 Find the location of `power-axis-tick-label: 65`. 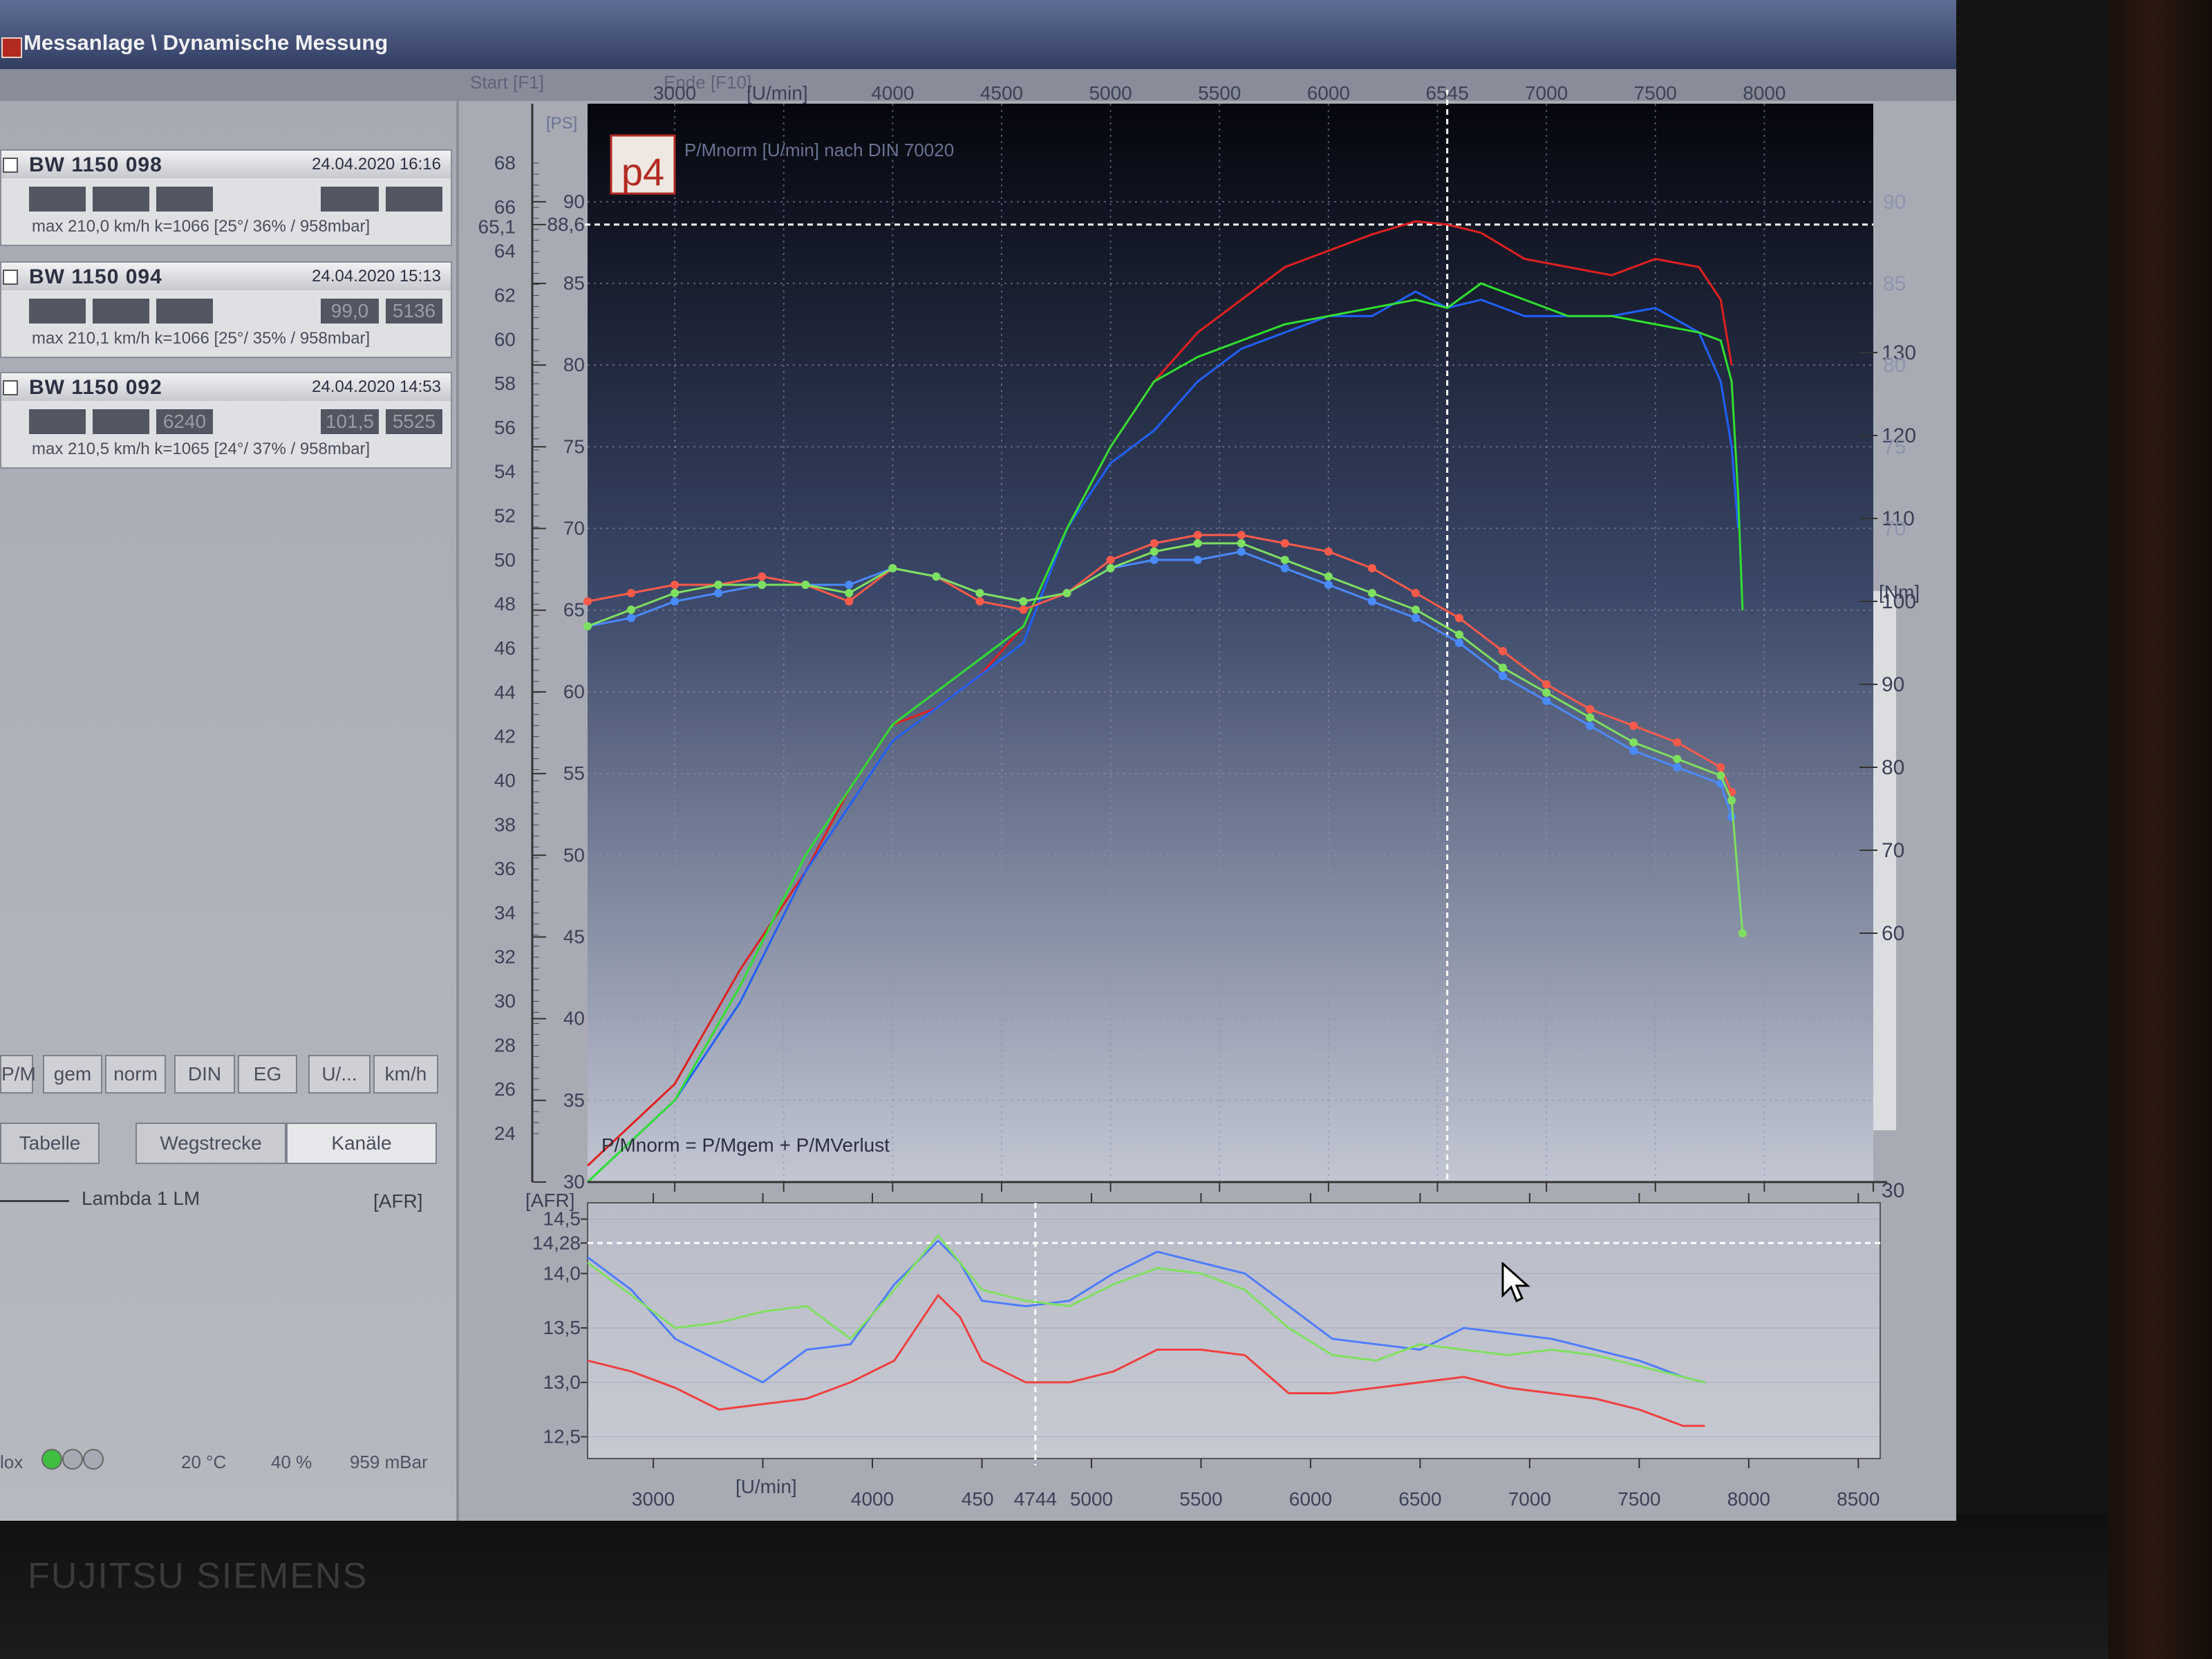

power-axis-tick-label: 65 is located at coordinates (574, 610).